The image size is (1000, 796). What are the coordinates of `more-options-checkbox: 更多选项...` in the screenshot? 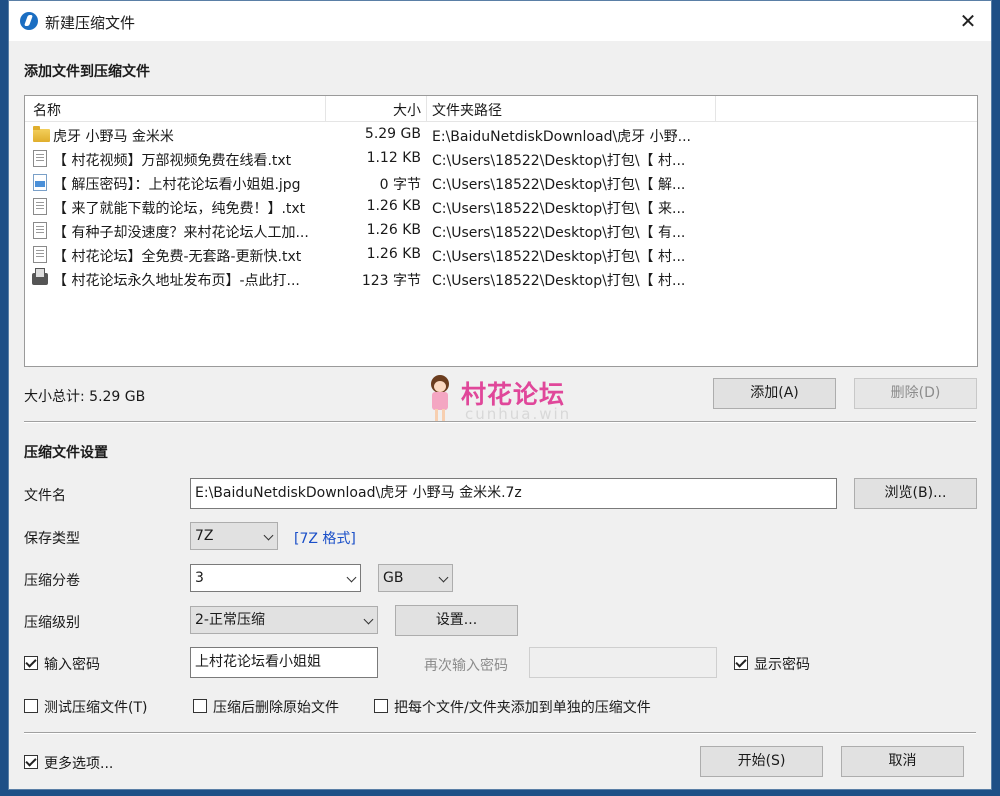 It's located at (84, 762).